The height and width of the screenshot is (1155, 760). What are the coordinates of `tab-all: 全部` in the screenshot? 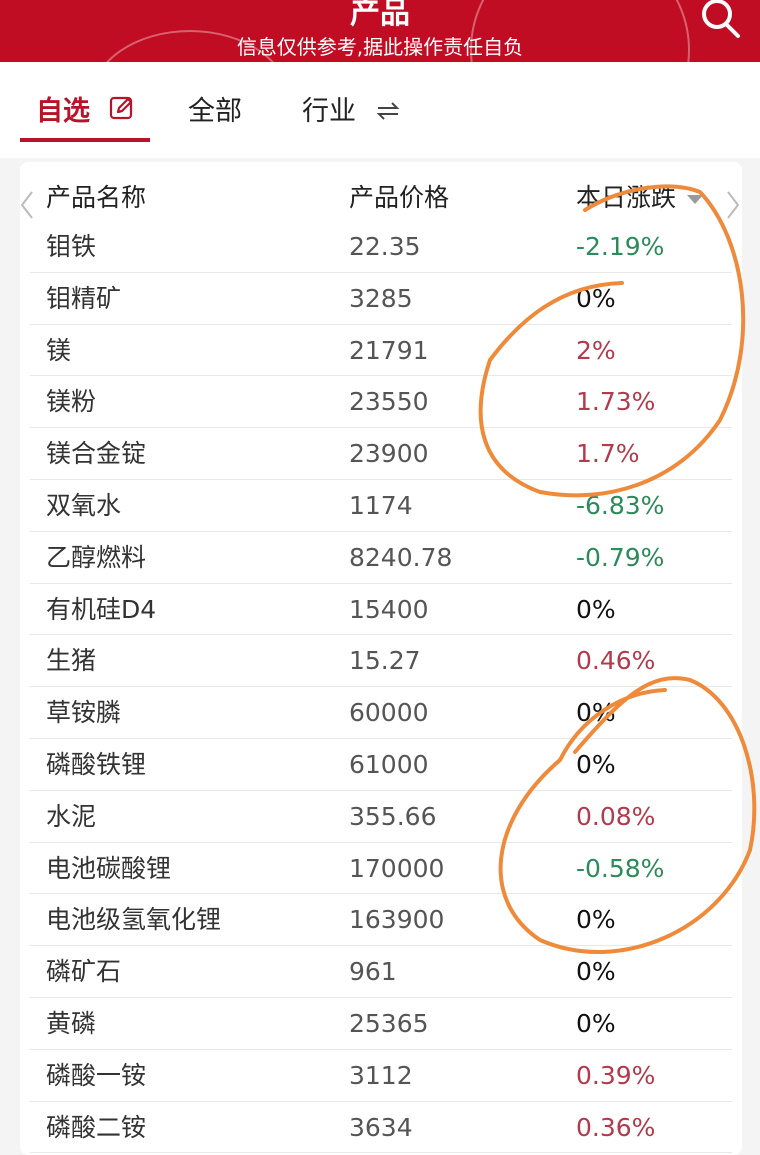 It's located at (215, 112).